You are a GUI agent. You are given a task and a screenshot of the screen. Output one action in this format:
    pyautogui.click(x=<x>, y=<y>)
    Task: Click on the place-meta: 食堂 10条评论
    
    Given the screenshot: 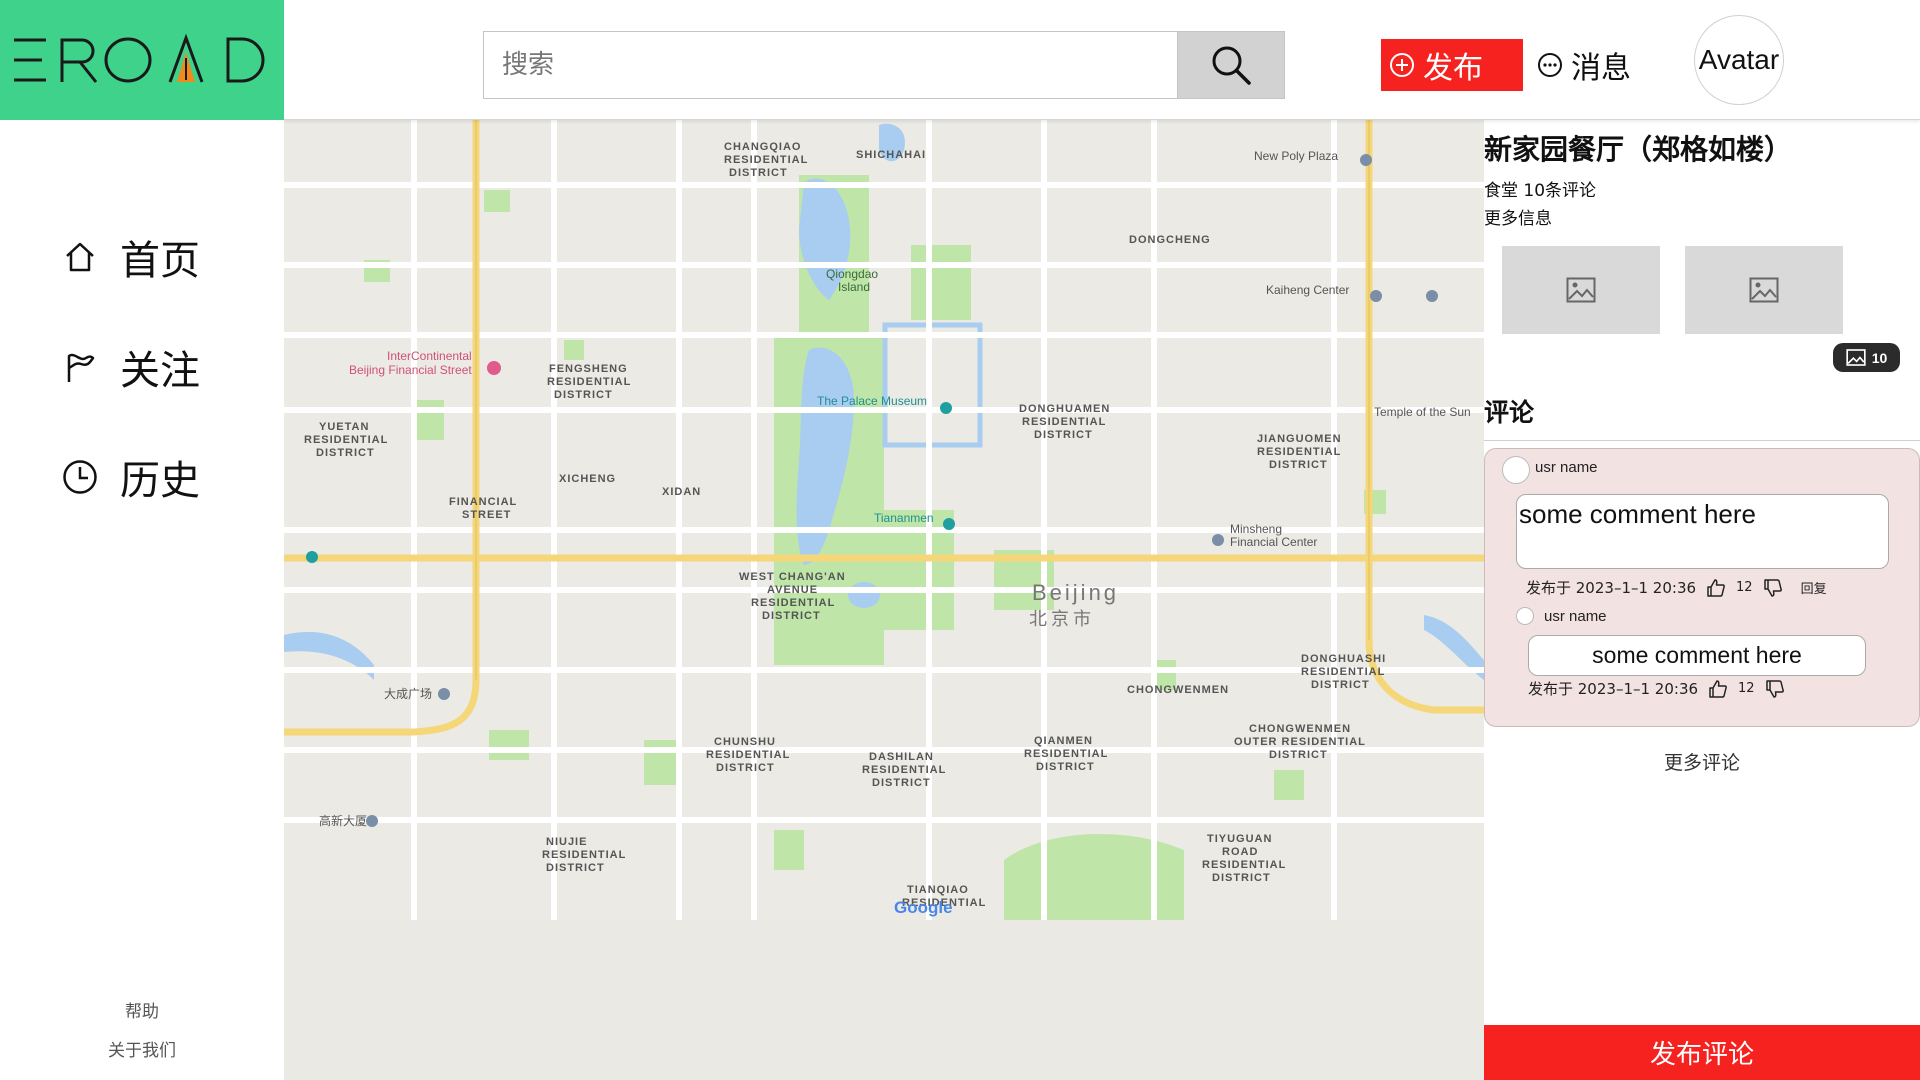 What is the action you would take?
    pyautogui.click(x=1540, y=191)
    